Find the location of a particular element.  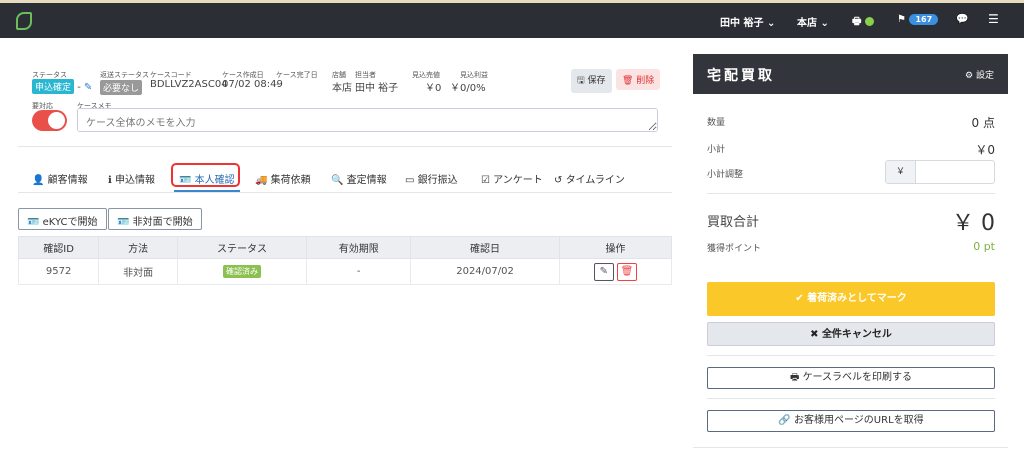

start-offline-button: 🪪 非対面で開始 is located at coordinates (155, 219).